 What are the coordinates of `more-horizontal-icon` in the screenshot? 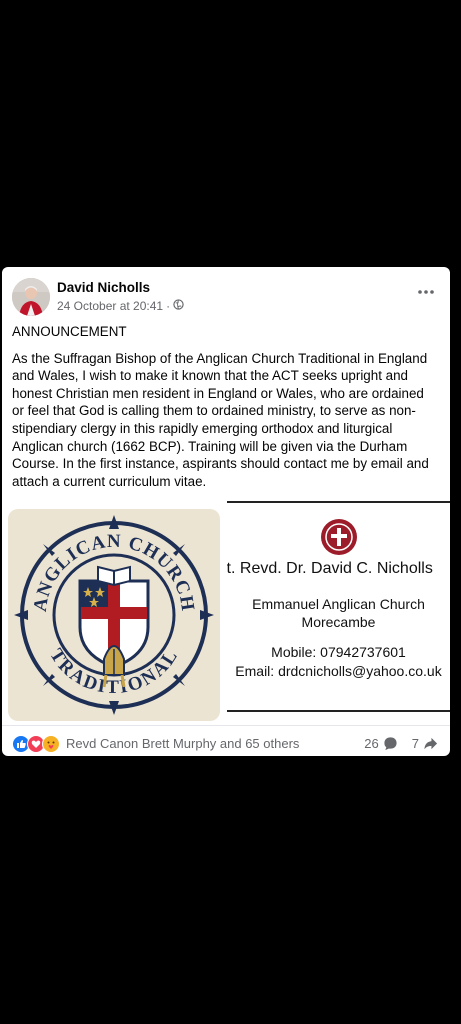 It's located at (426, 292).